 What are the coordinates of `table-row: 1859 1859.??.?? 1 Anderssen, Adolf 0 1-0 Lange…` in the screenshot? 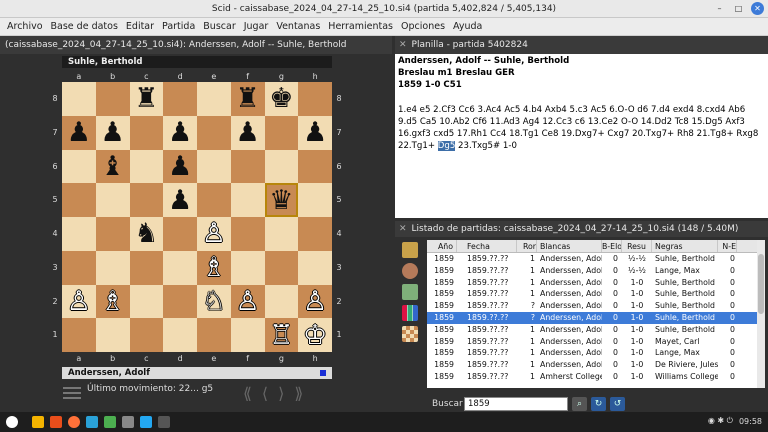 It's located at (592, 353).